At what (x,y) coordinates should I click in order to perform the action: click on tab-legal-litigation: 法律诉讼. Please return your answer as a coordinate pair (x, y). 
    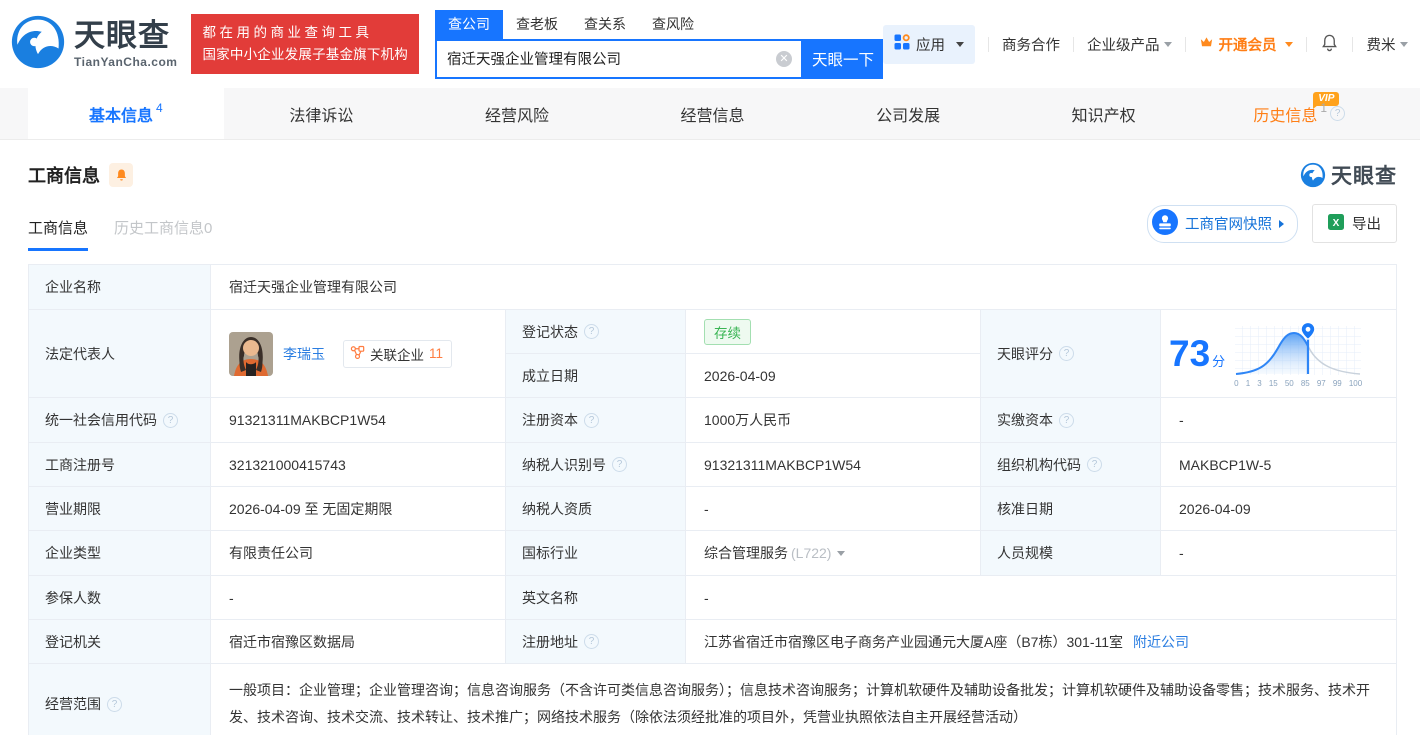
    Looking at the image, I should click on (322, 113).